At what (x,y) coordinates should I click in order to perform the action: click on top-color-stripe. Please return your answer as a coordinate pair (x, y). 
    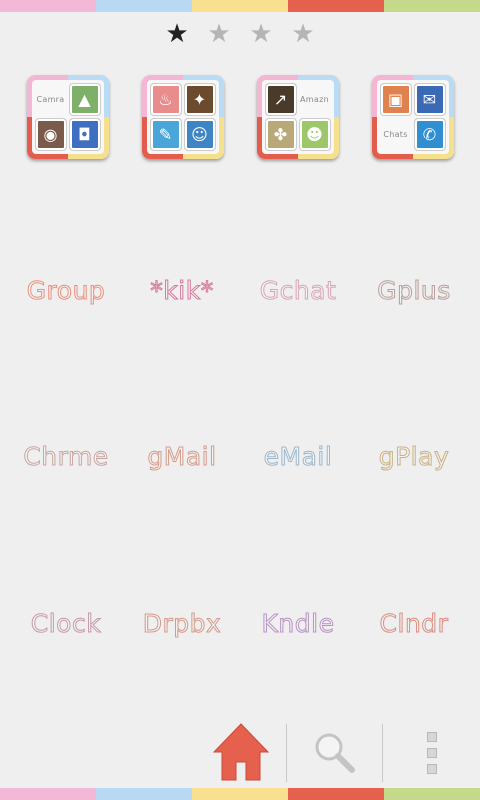
    Looking at the image, I should click on (240, 6).